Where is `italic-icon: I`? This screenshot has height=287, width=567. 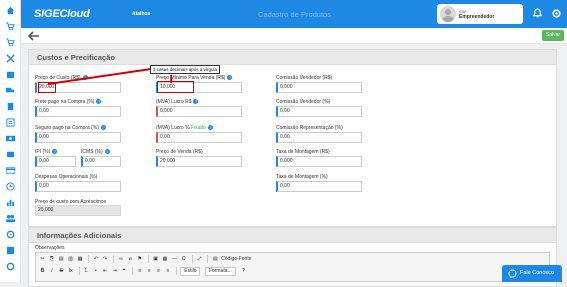
italic-icon: I is located at coordinates (51, 271).